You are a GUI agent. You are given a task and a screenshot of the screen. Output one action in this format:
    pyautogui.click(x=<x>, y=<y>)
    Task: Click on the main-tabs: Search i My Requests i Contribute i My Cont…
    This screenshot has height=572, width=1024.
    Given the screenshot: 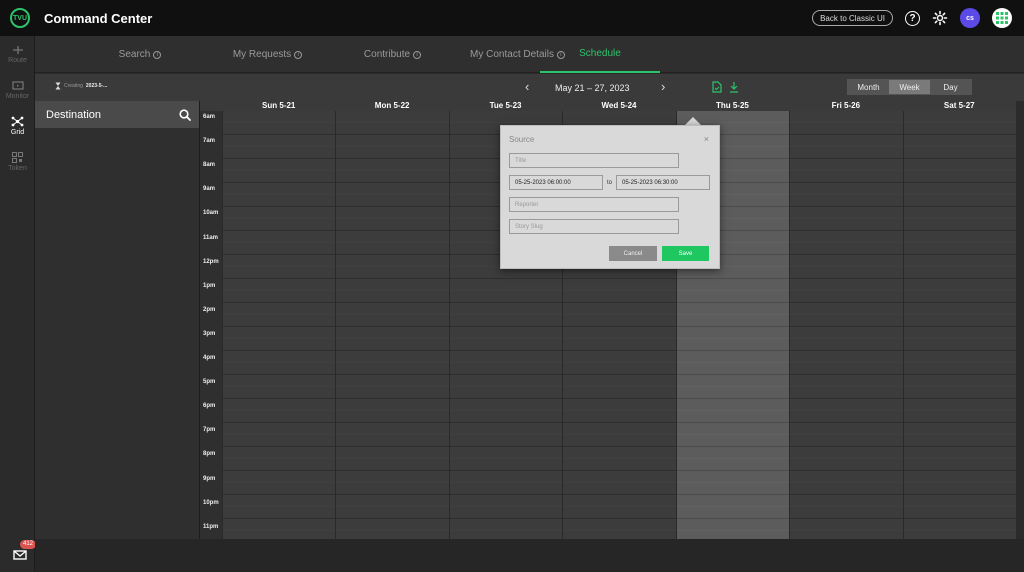 What is the action you would take?
    pyautogui.click(x=529, y=54)
    